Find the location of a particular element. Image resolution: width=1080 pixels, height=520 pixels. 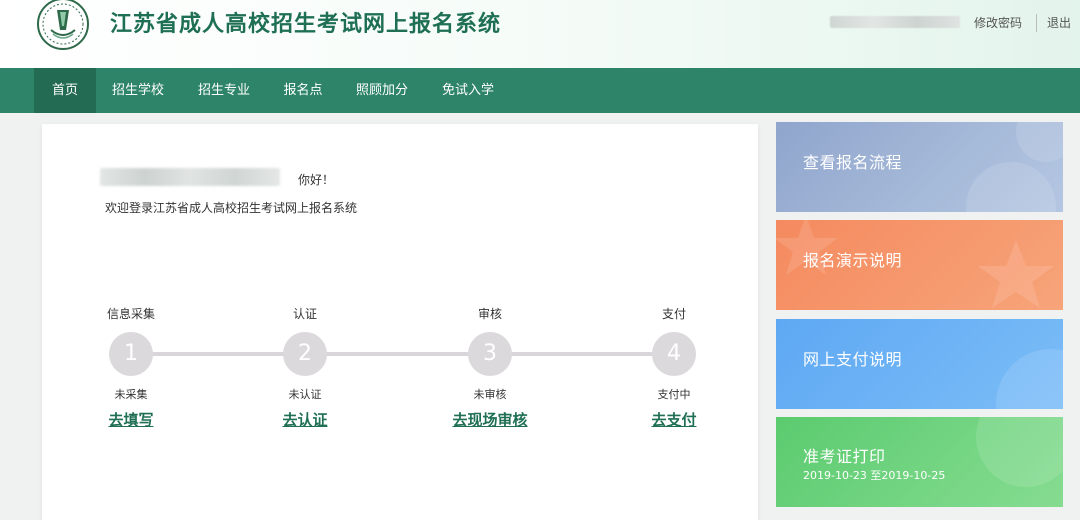

registration-process-label: 查看报名流程 is located at coordinates (853, 162).